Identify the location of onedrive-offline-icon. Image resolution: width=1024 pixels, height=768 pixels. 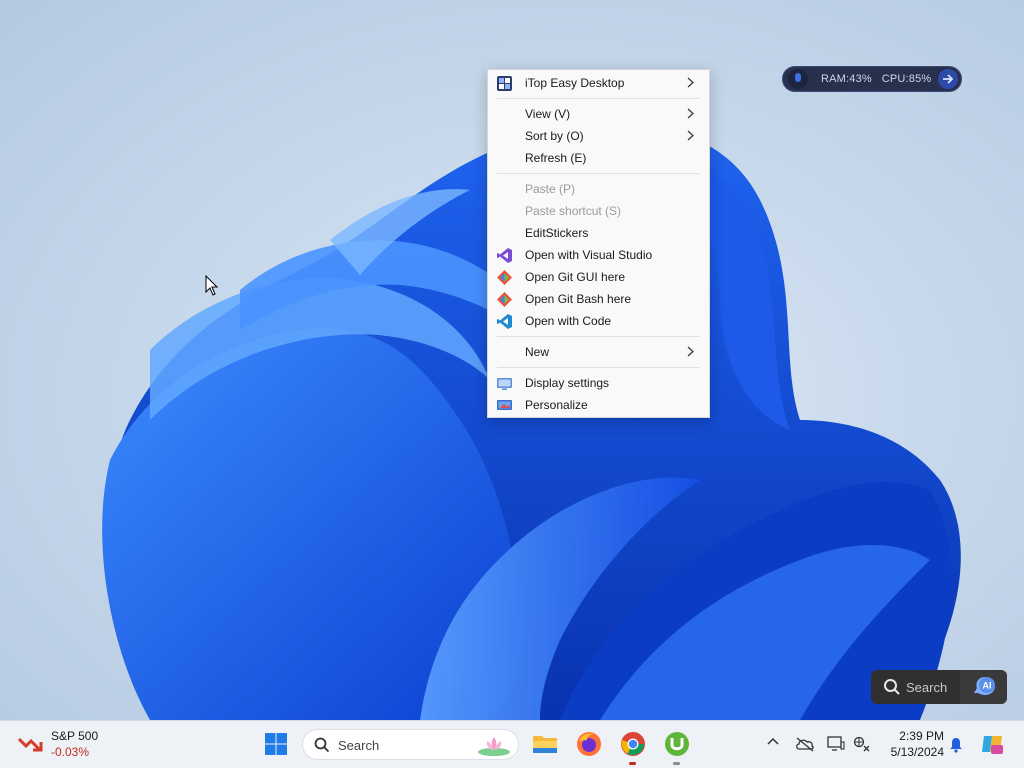
(805, 744).